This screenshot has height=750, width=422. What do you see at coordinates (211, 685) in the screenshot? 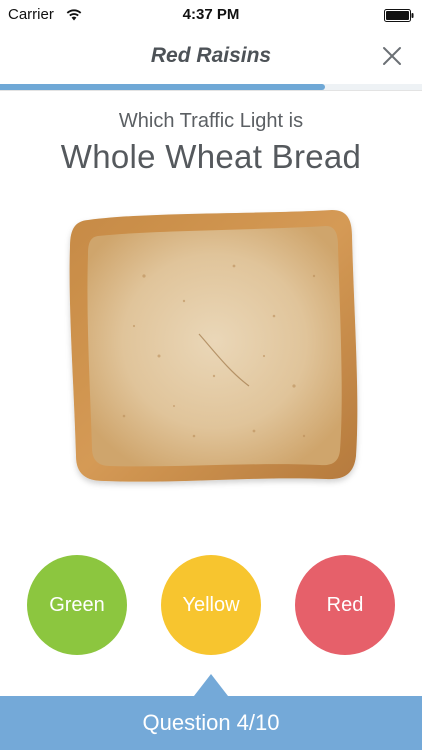
I see `footer-pointer` at bounding box center [211, 685].